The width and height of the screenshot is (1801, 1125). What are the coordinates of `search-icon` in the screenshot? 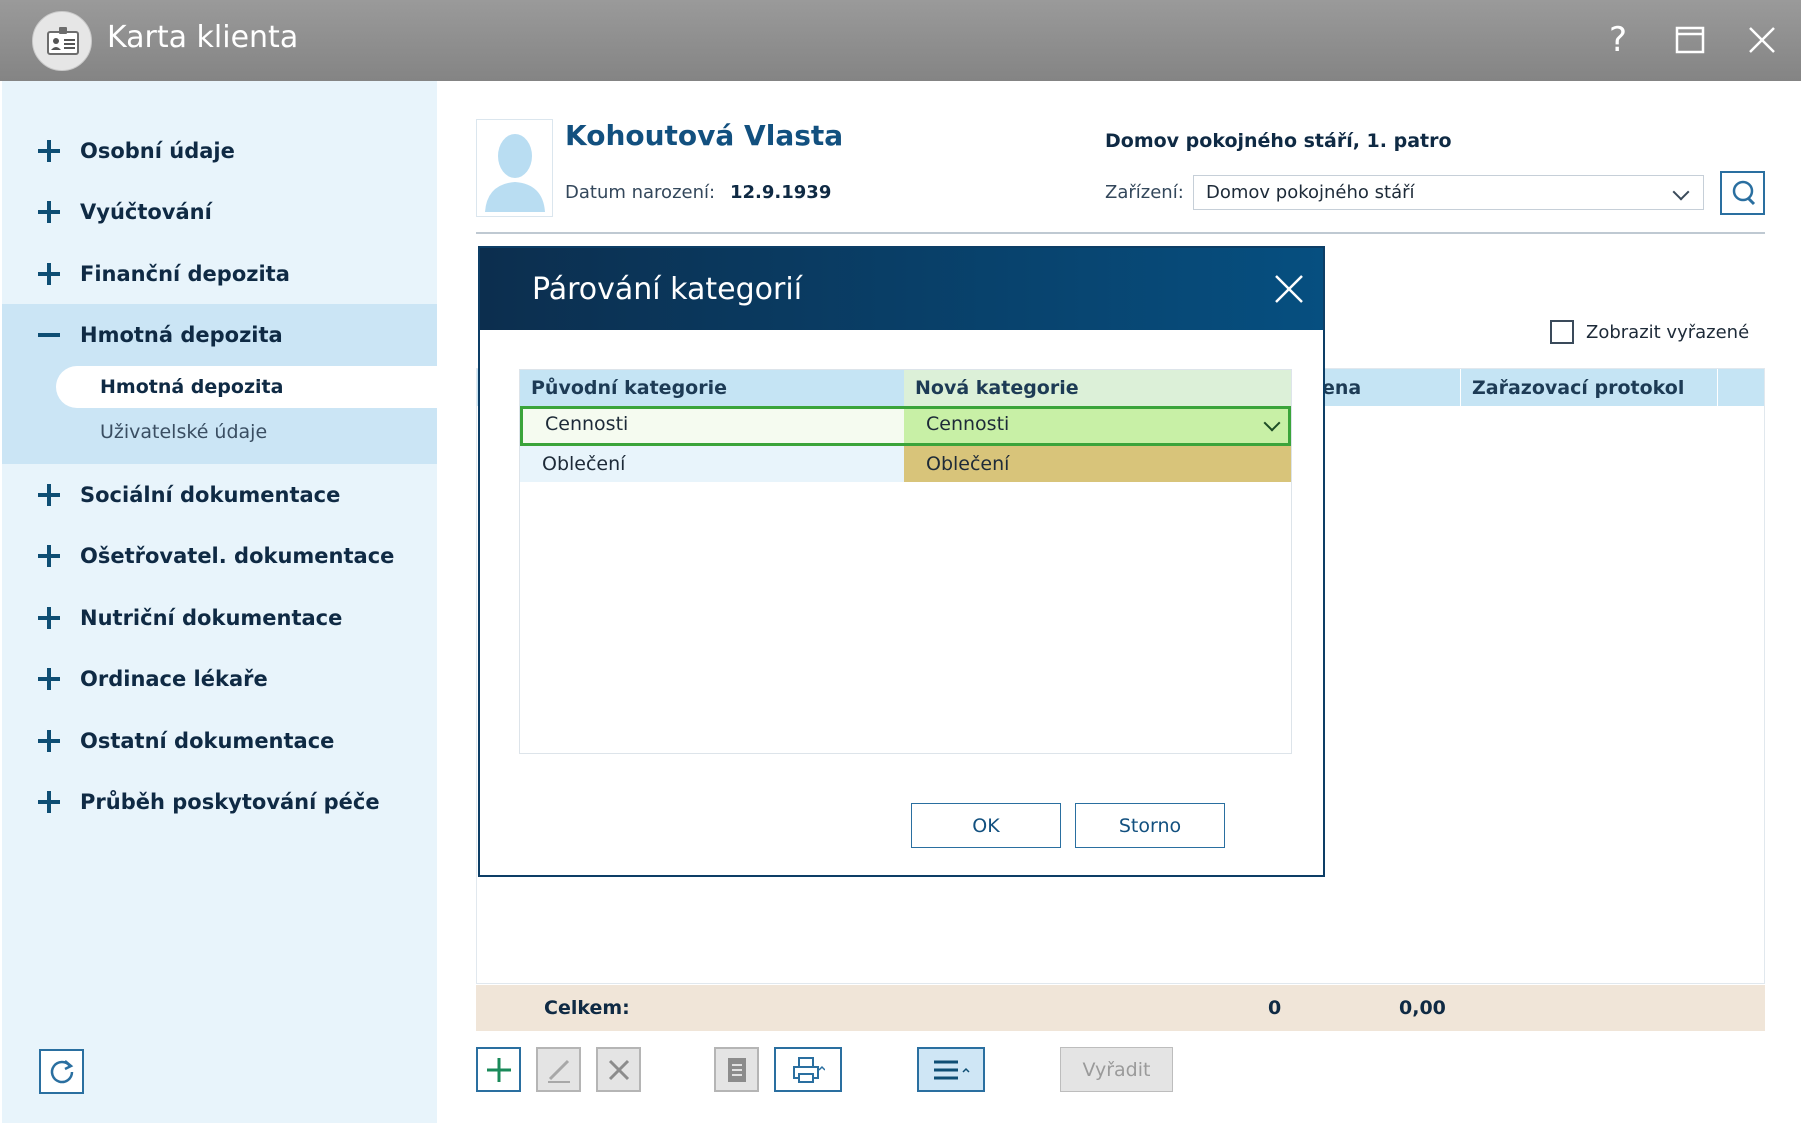 It's located at (1743, 193).